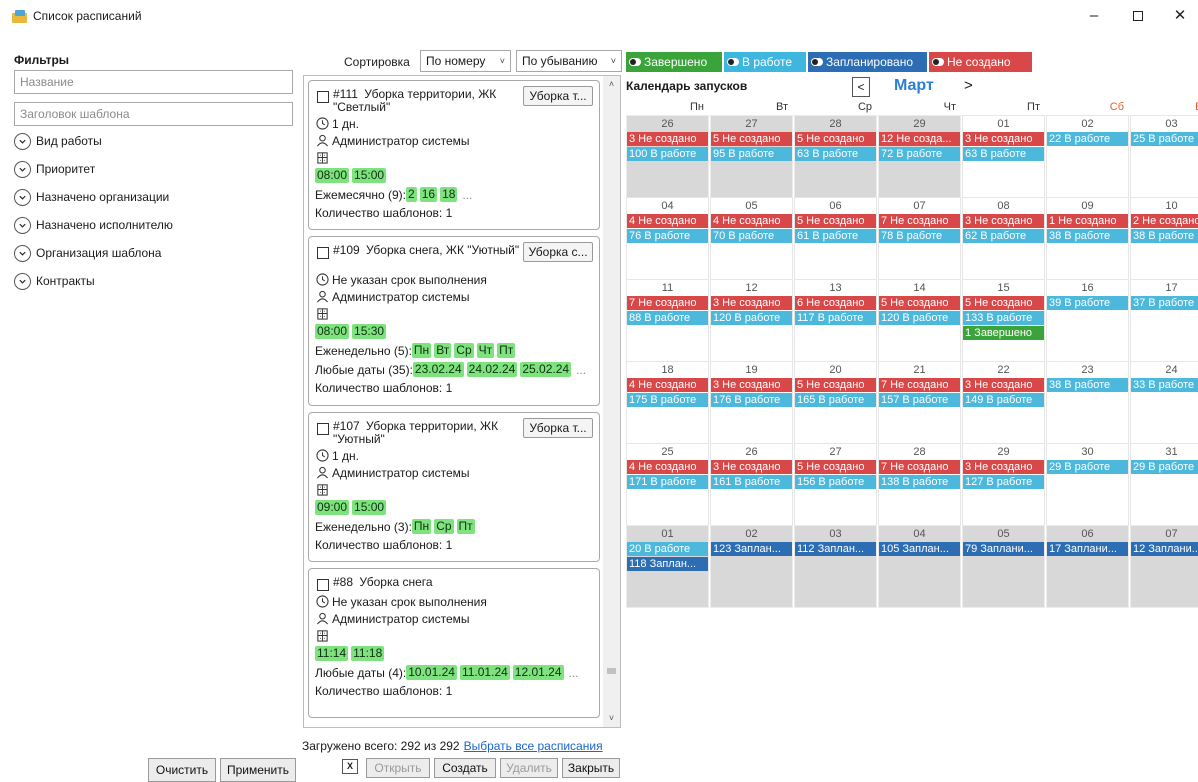 The width and height of the screenshot is (1198, 782). I want to click on calendar-day-cell: 29 3 Не создано 127 В работе, so click(1003, 484).